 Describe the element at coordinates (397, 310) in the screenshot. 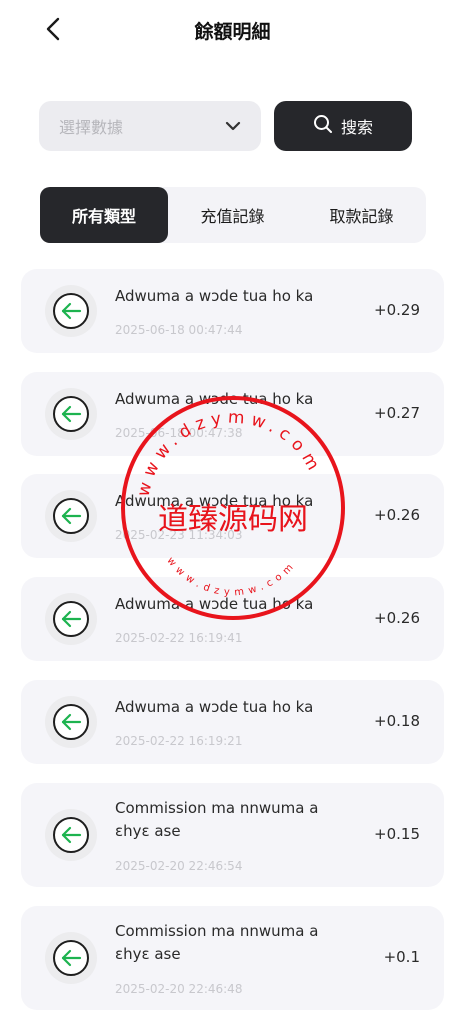

I see `record-amount: +0.29` at that location.